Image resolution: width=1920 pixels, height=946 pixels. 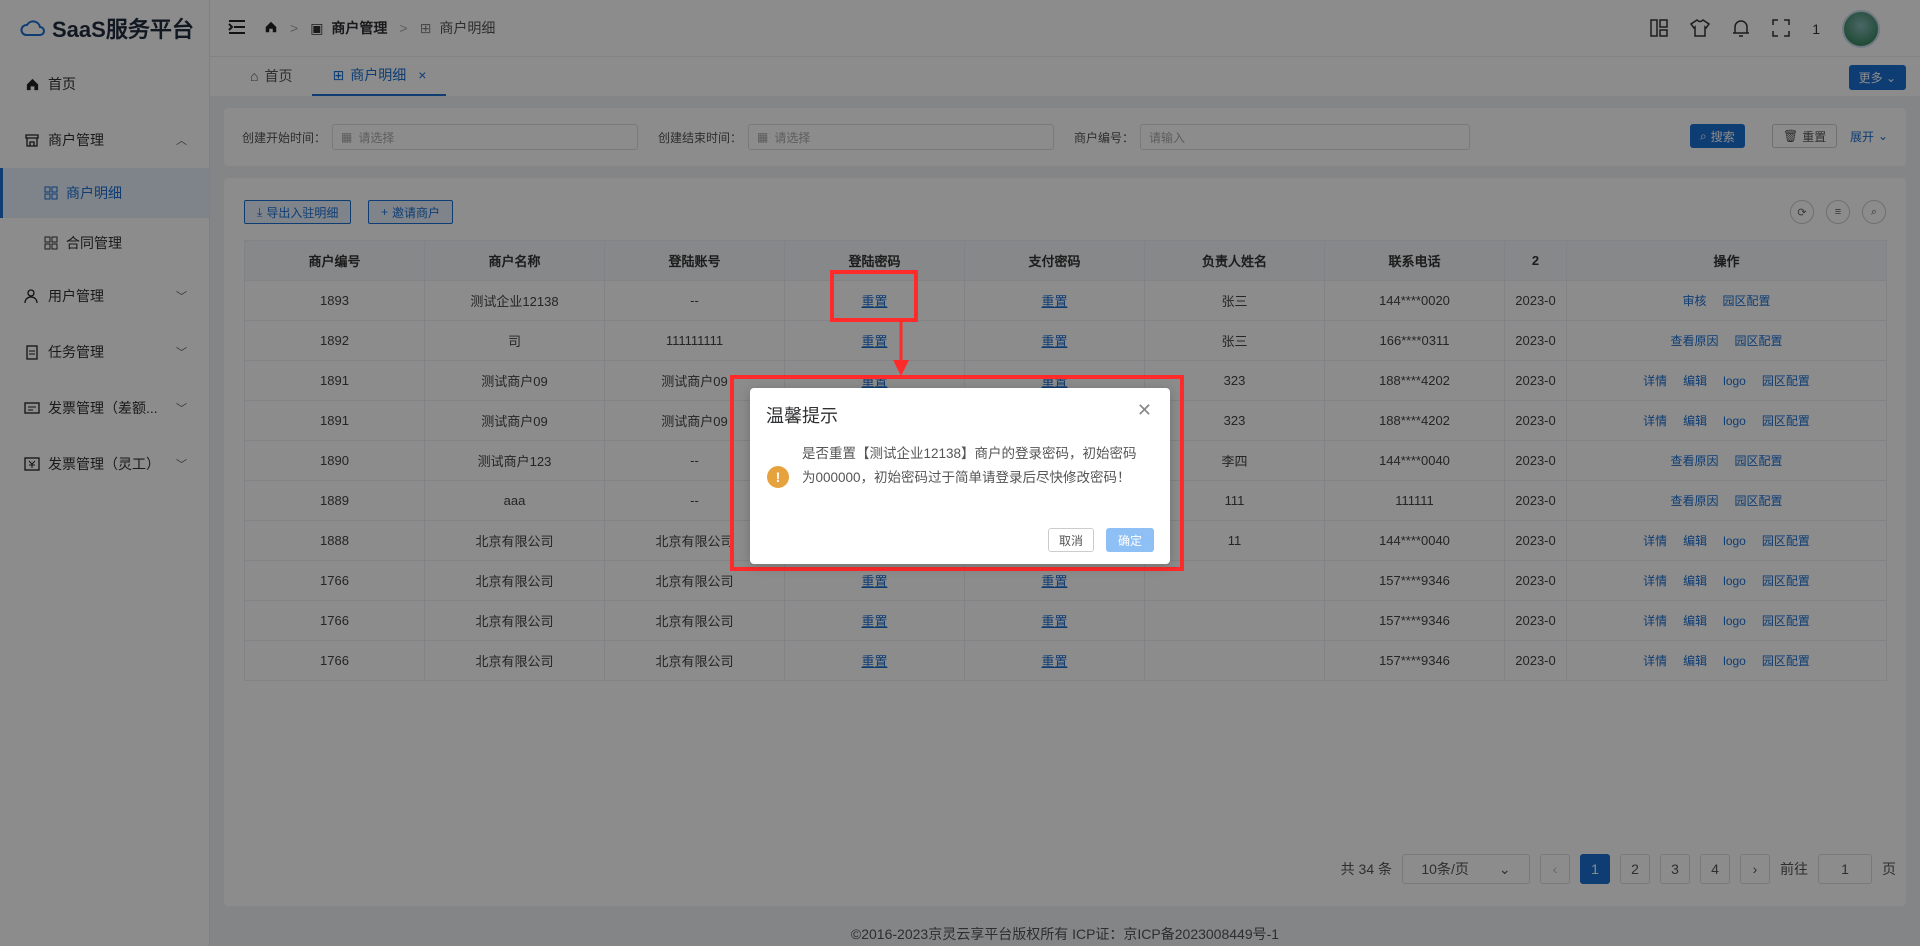 What do you see at coordinates (802, 416) in the screenshot?
I see `dialog-title: 温馨提示` at bounding box center [802, 416].